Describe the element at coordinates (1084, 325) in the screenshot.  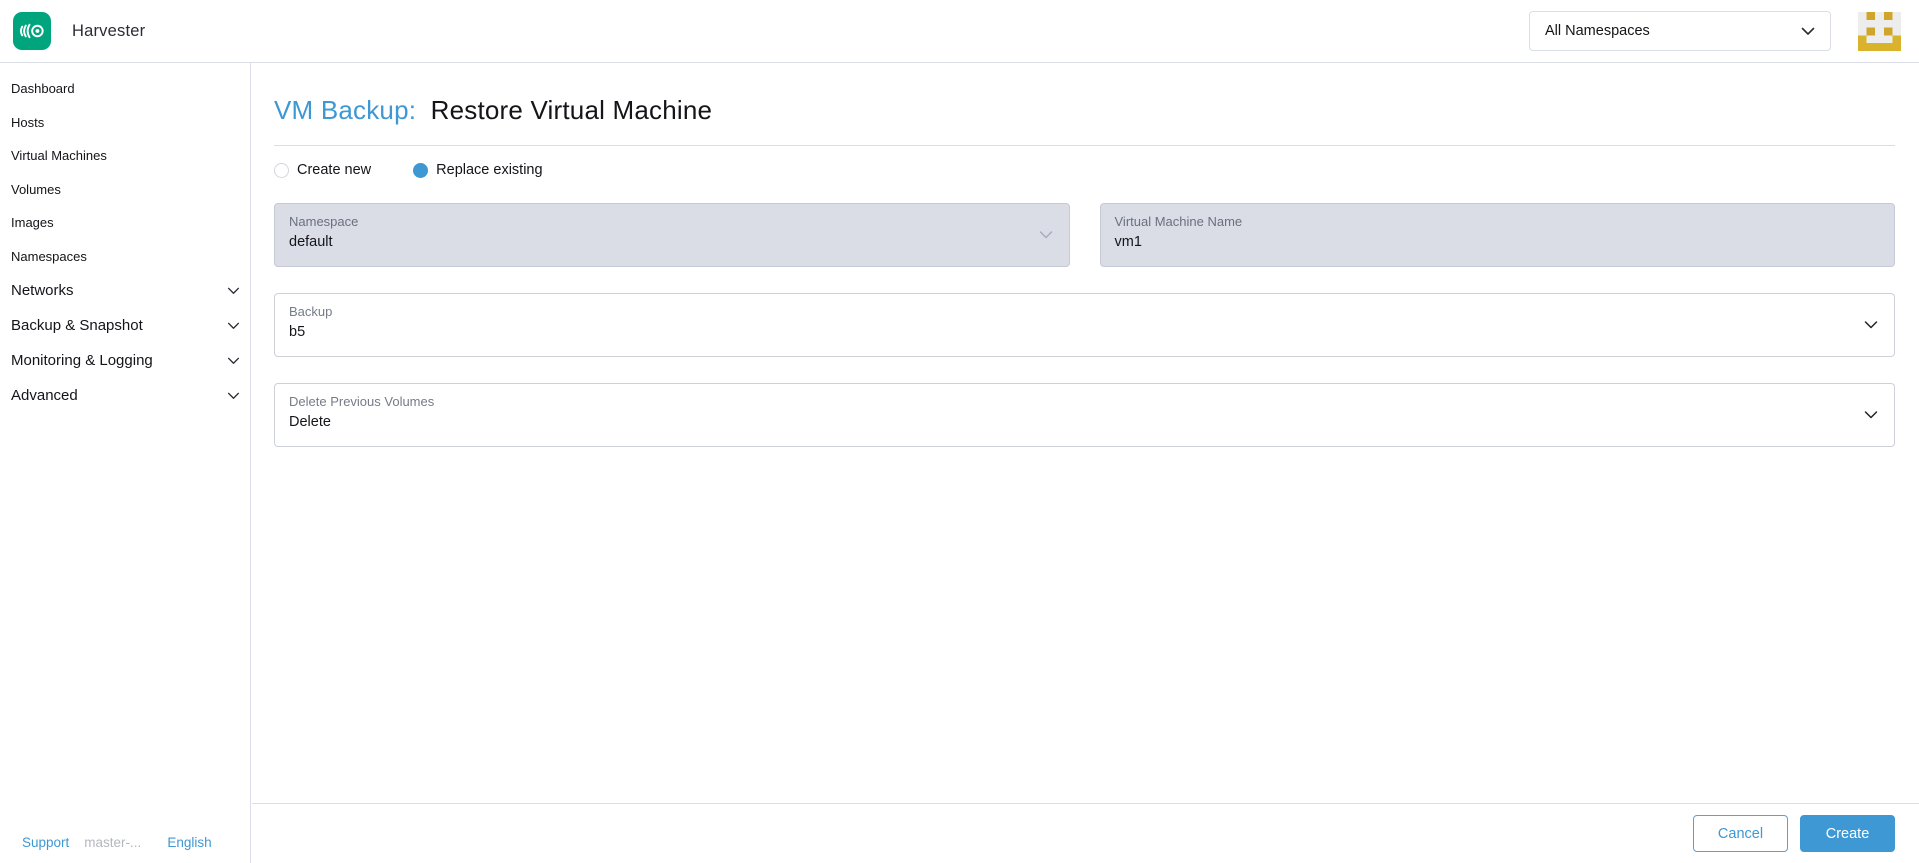
I see `backup-select: Backup b5` at that location.